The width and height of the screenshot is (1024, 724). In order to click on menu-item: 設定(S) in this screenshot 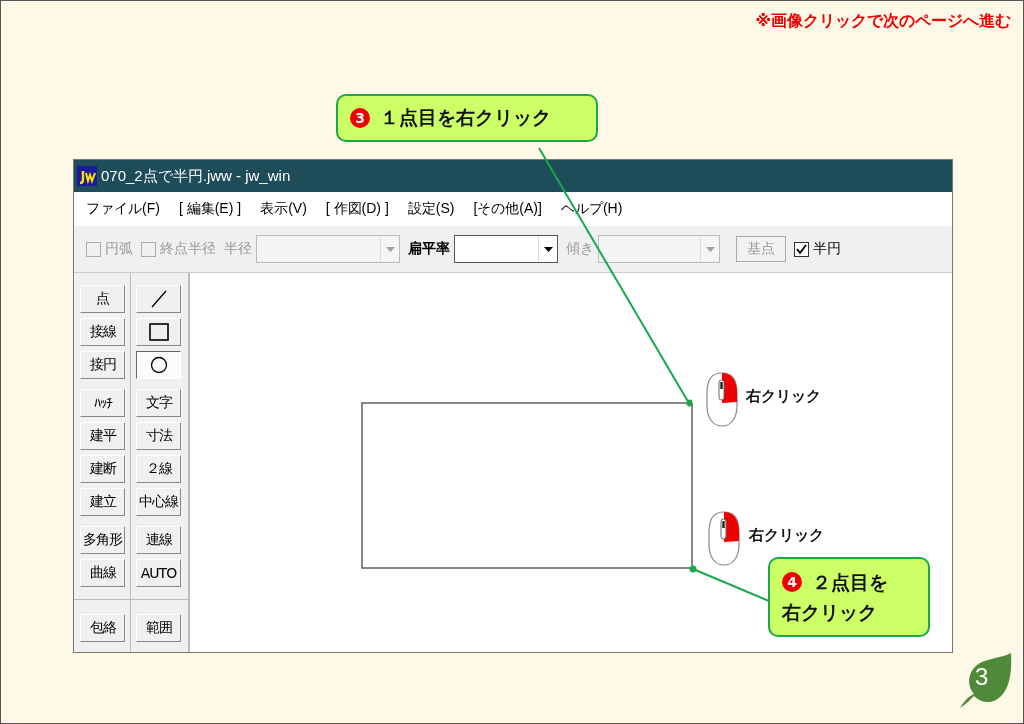, I will do `click(431, 209)`.